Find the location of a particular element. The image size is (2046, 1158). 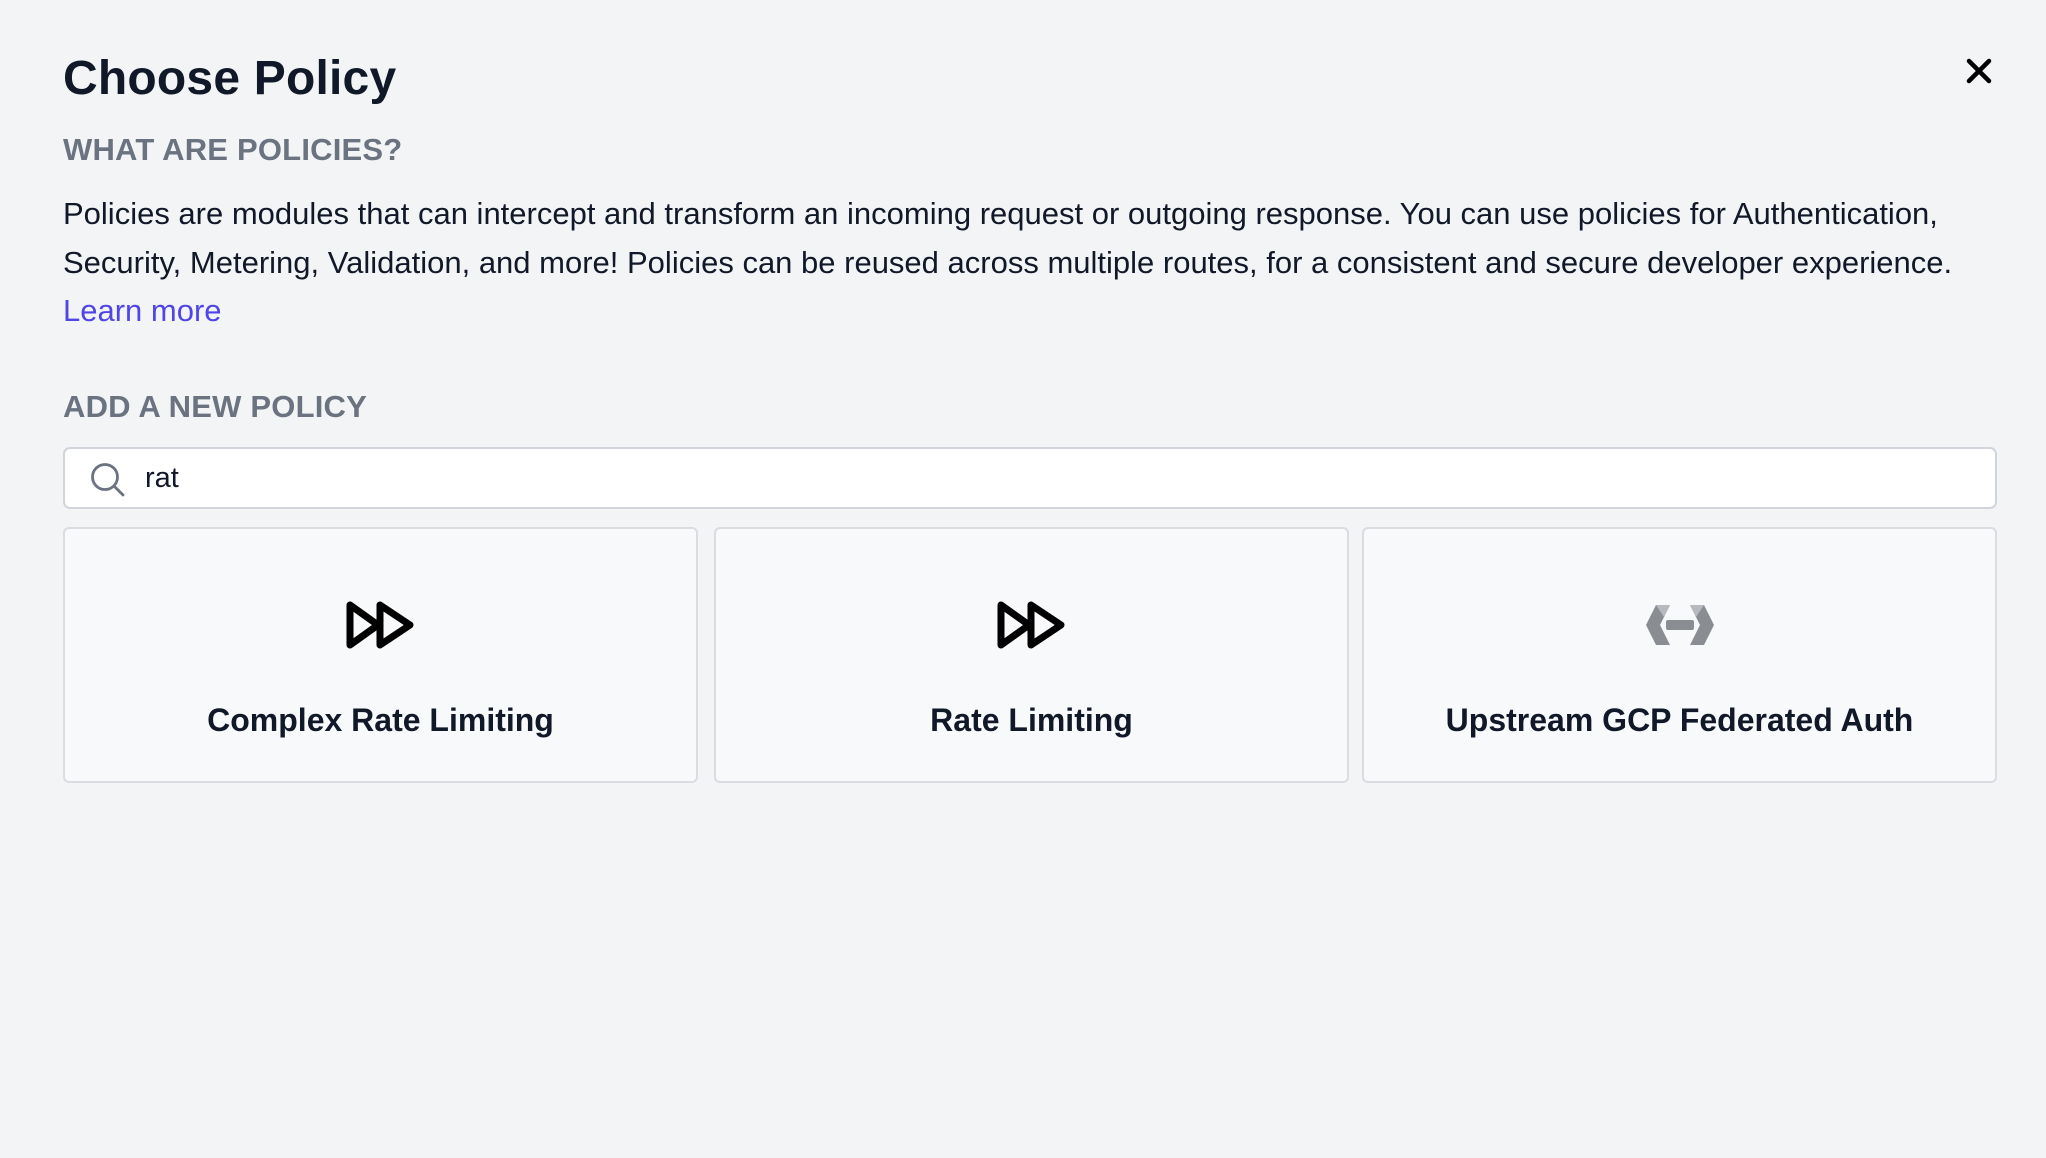

close-button is located at coordinates (1979, 71).